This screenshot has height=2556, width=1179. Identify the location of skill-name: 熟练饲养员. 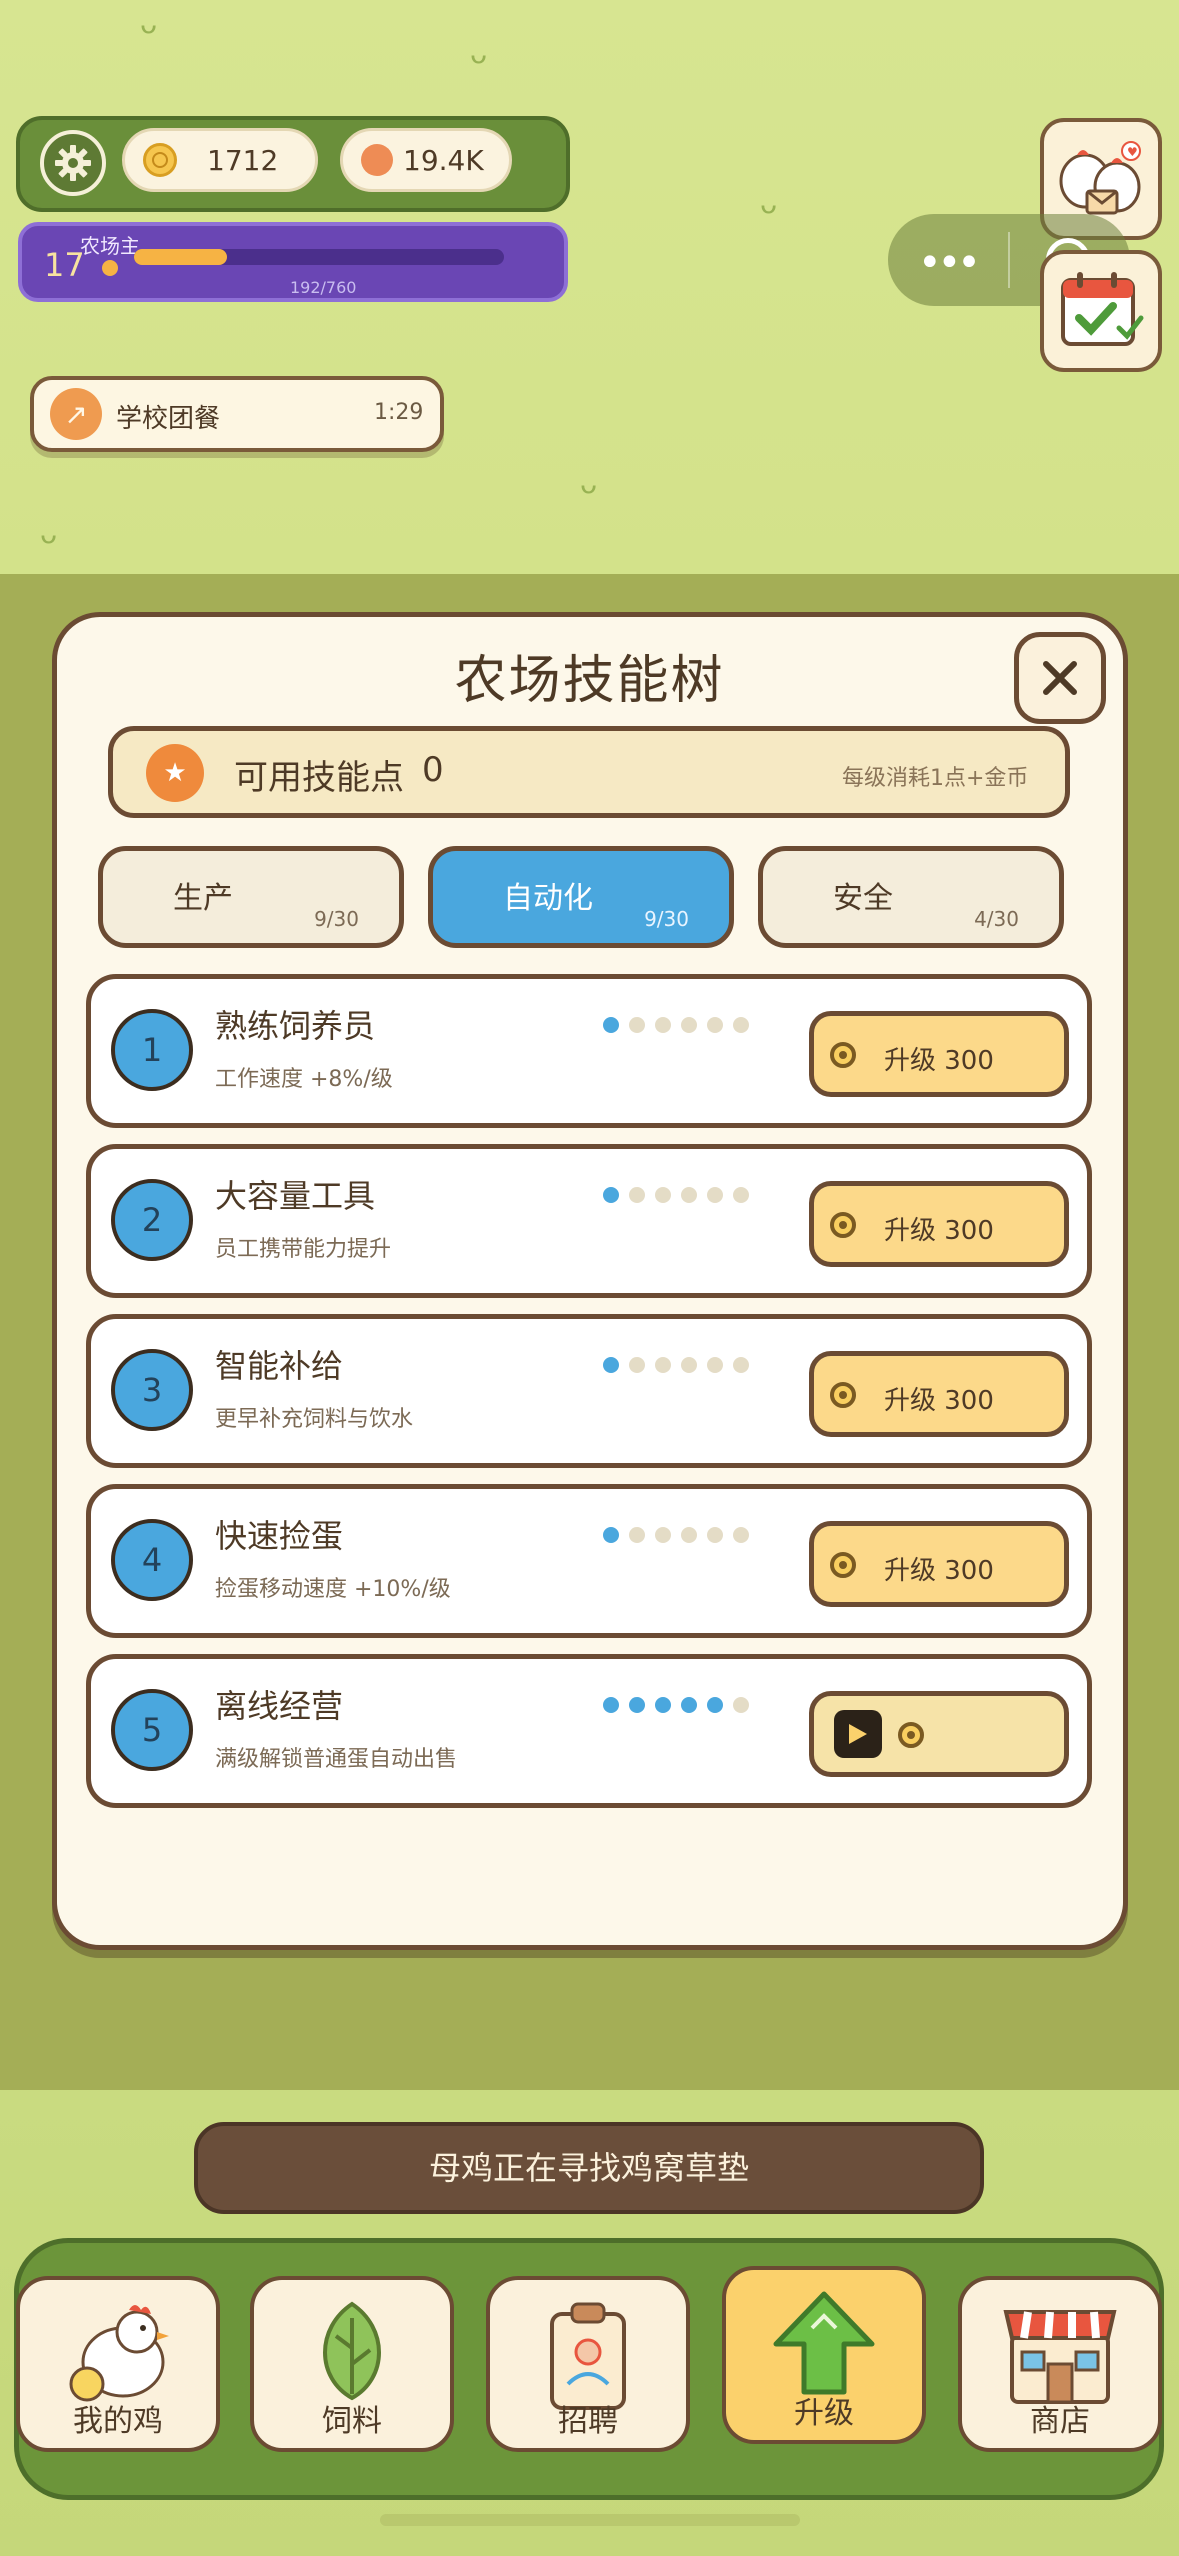
(295, 1026).